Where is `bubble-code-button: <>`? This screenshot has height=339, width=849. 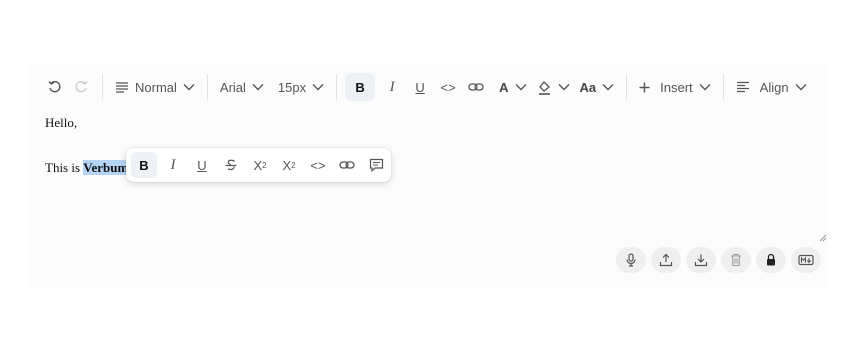 bubble-code-button: <> is located at coordinates (318, 165).